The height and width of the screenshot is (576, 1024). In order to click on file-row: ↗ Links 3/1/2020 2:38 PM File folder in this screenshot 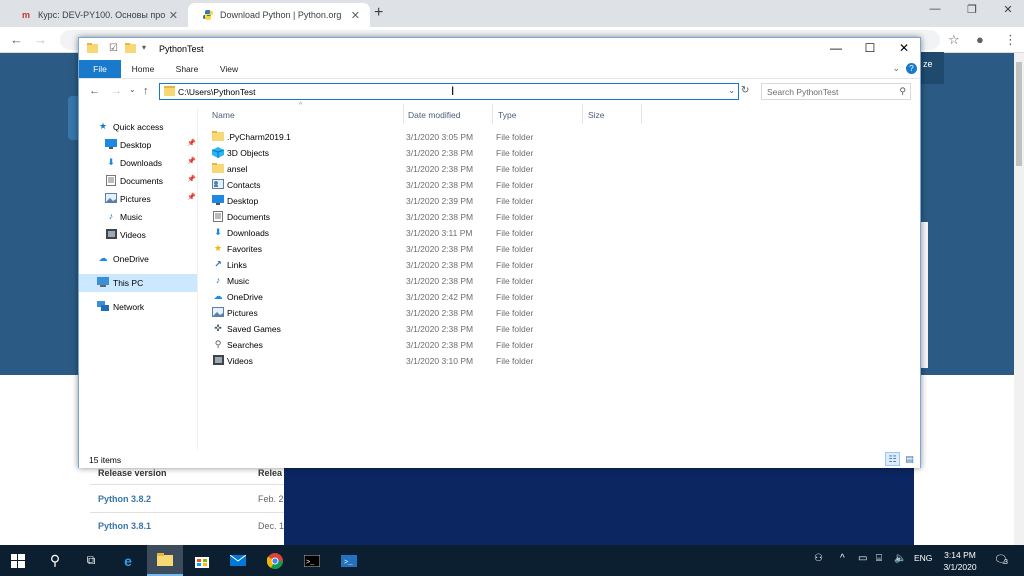, I will do `click(440, 265)`.